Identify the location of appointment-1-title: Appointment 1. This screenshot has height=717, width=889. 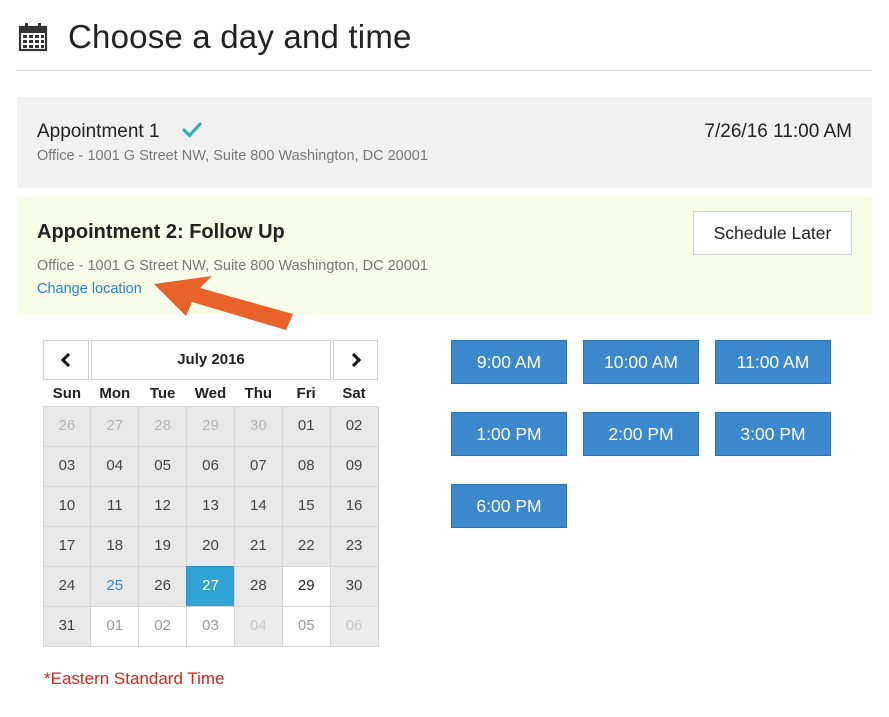
(98, 131).